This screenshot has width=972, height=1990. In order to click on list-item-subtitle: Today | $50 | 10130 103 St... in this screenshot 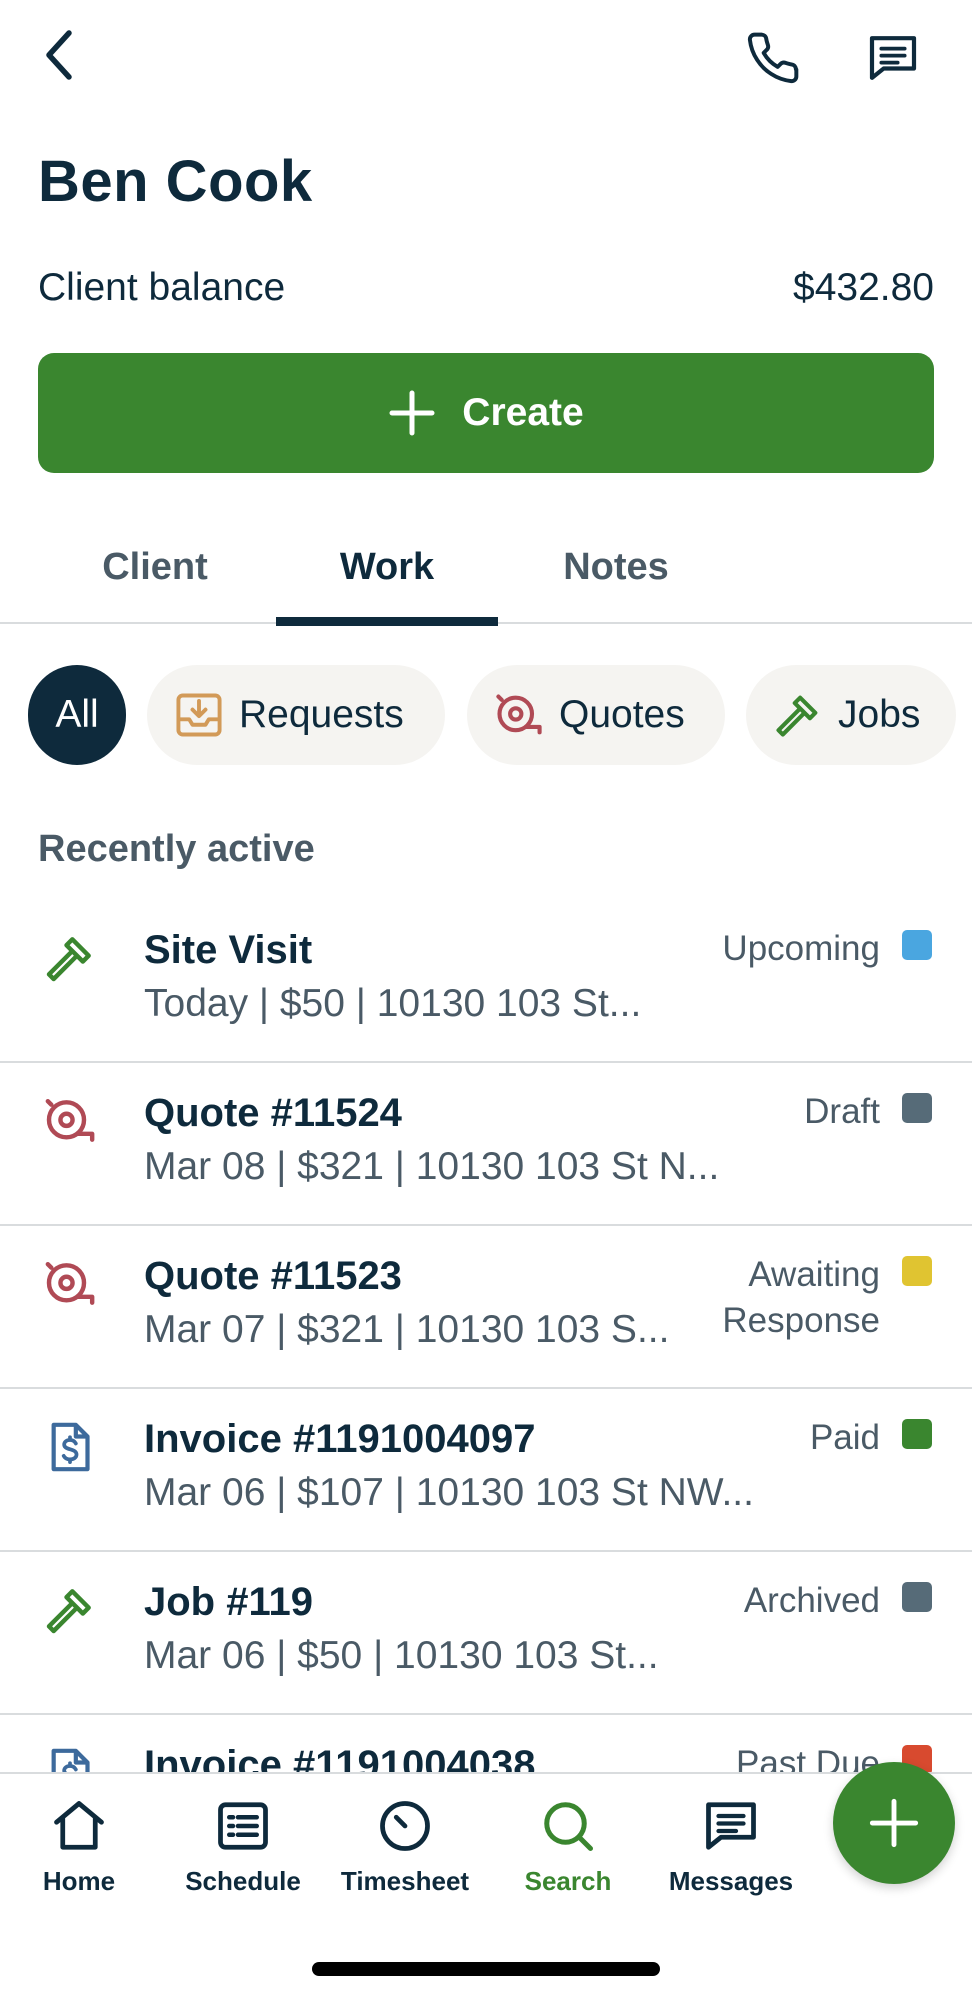, I will do `click(393, 1003)`.